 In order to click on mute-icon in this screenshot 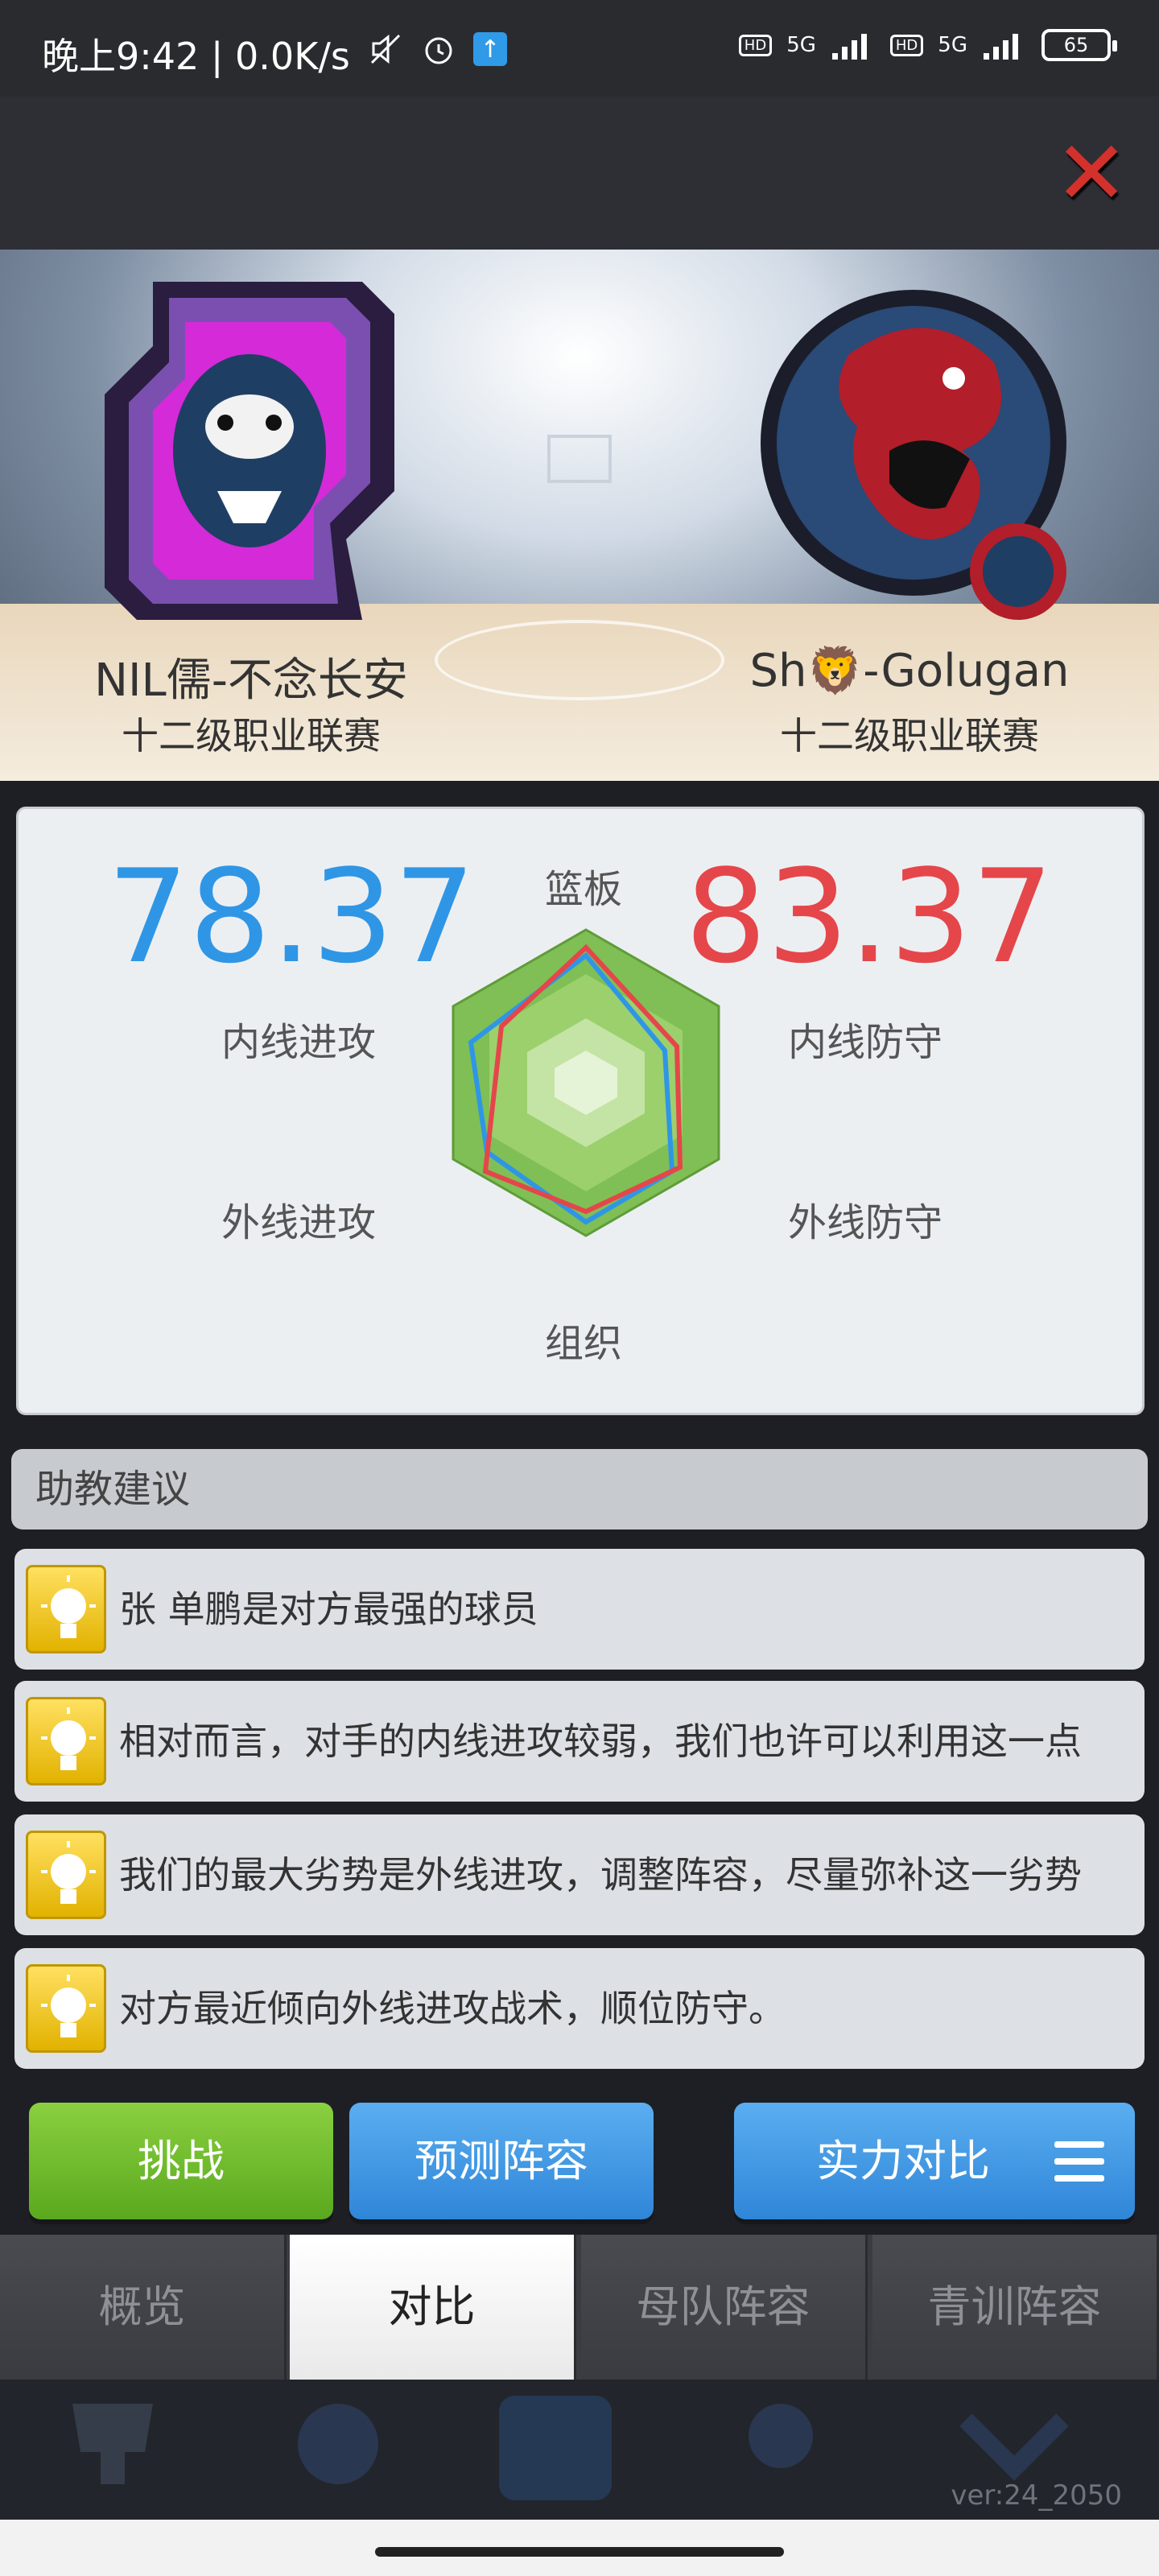, I will do `click(385, 49)`.